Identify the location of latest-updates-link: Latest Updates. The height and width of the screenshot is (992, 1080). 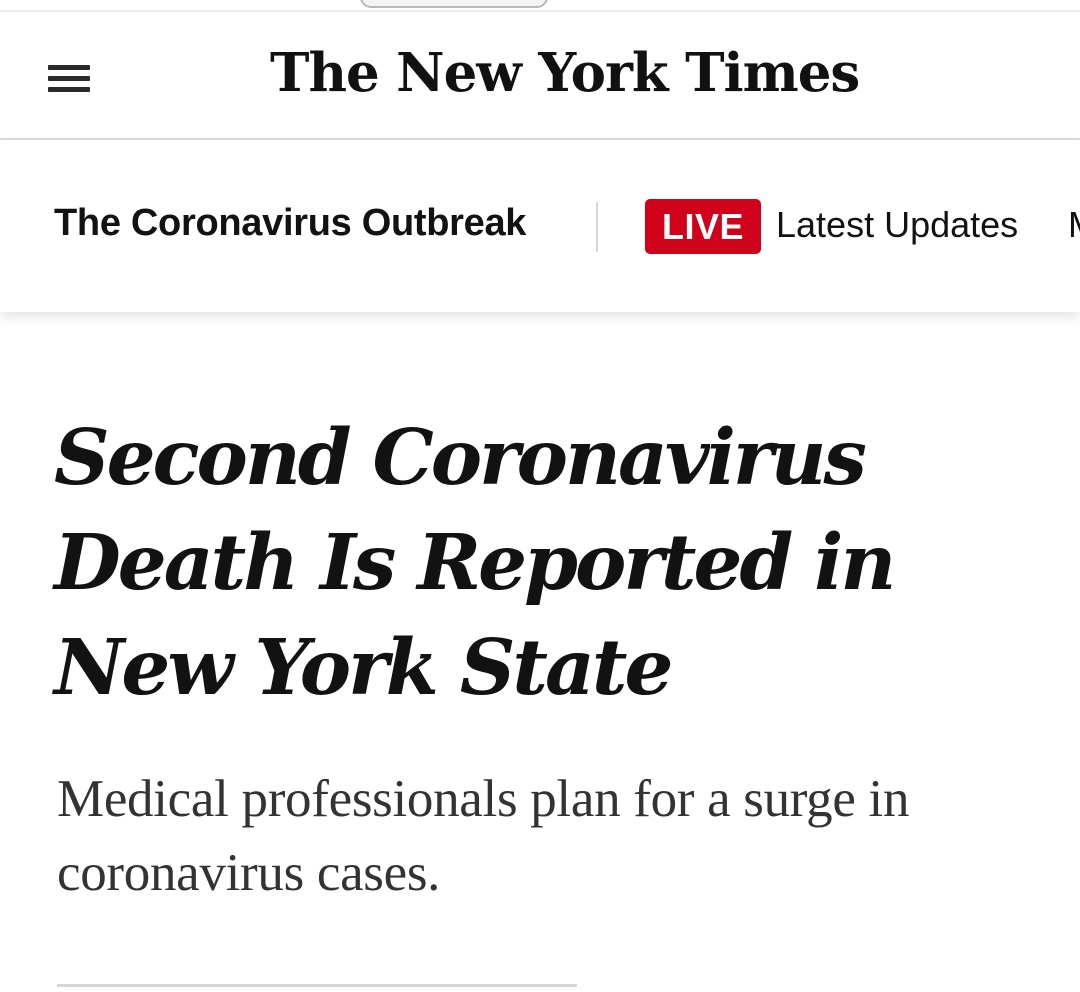
(897, 225).